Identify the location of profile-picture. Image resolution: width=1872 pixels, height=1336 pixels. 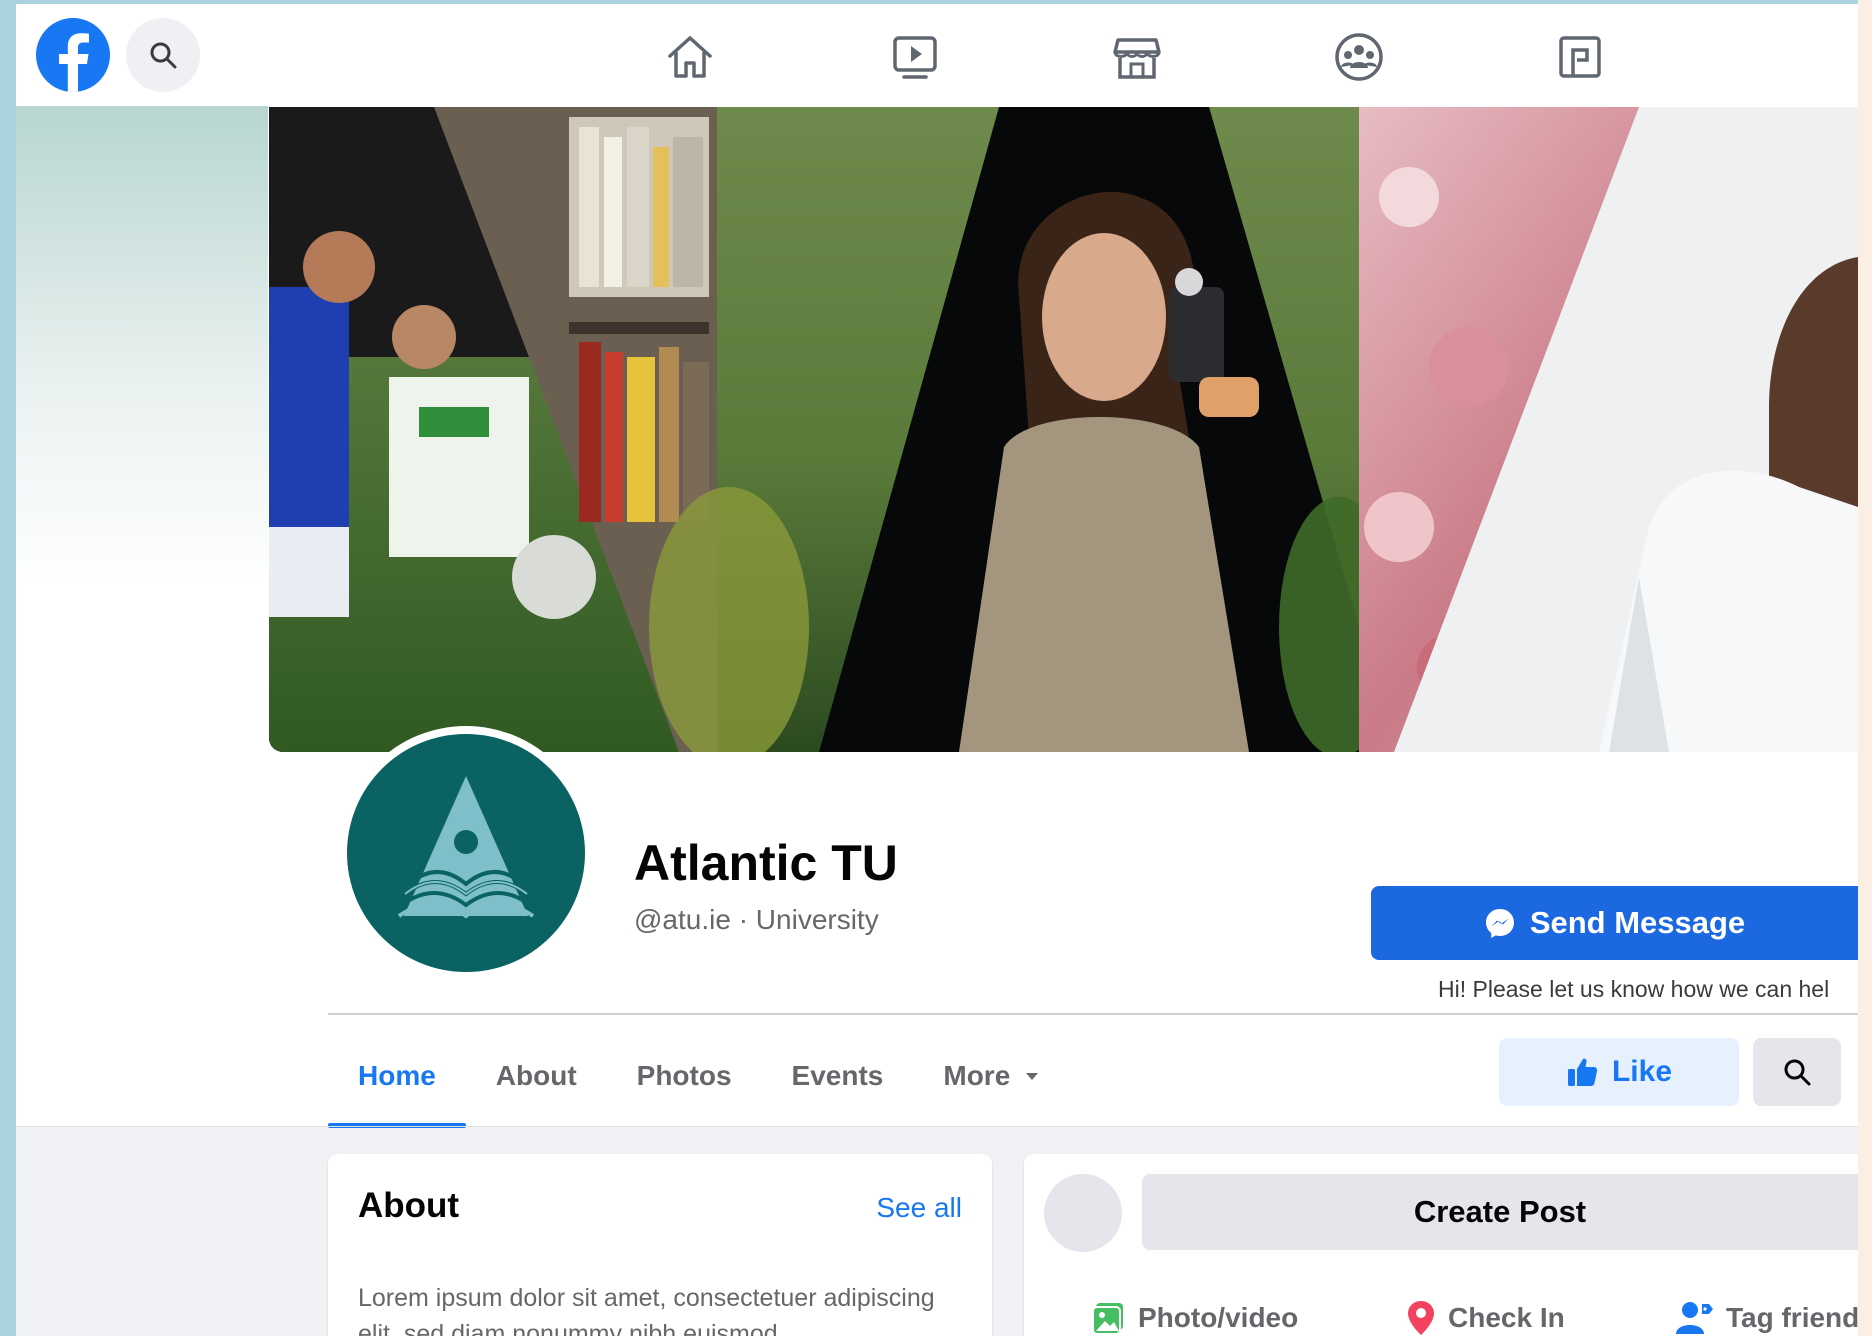
(466, 853).